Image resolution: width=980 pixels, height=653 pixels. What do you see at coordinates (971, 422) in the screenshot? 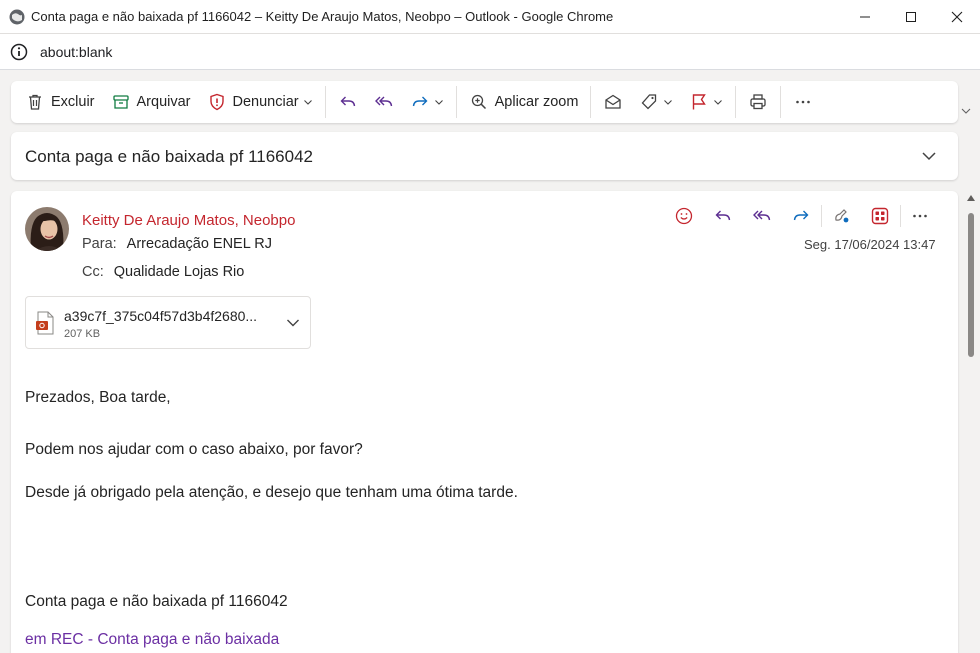
I see `vertical-scrollbar` at bounding box center [971, 422].